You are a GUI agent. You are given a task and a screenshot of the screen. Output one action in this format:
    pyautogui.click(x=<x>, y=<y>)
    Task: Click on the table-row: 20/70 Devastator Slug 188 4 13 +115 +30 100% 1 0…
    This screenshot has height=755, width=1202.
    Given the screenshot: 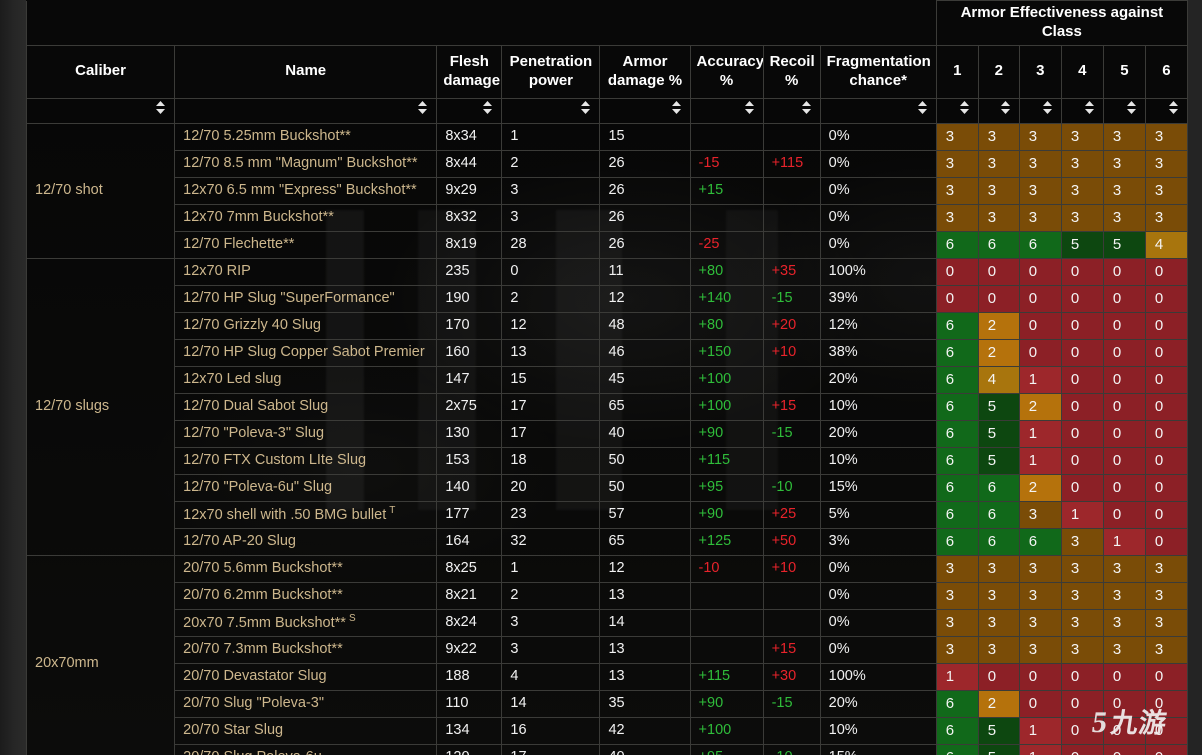 What is the action you would take?
    pyautogui.click(x=608, y=676)
    